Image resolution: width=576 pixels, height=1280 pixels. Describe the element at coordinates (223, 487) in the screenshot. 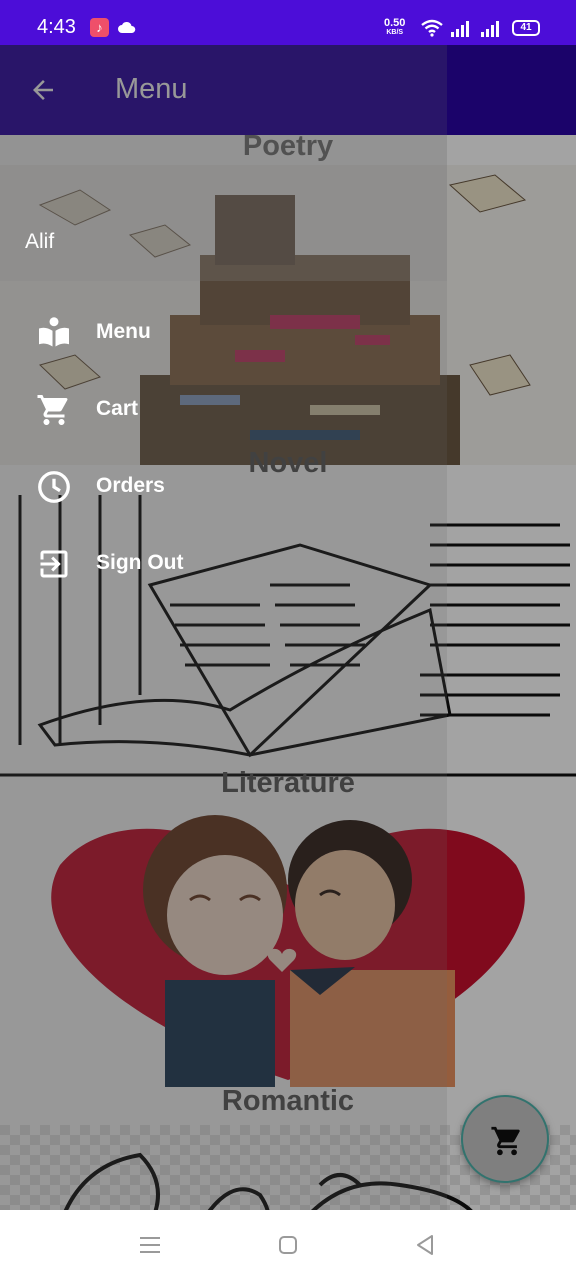

I see `drawer-item-orders: Orders` at that location.